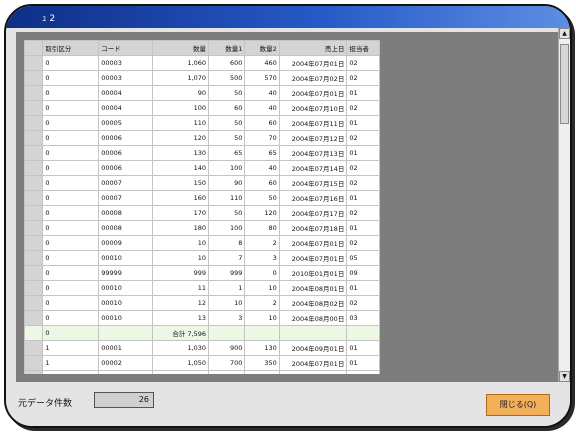 This screenshot has height=432, width=576. What do you see at coordinates (125, 228) in the screenshot?
I see `table-cell: 00008` at bounding box center [125, 228].